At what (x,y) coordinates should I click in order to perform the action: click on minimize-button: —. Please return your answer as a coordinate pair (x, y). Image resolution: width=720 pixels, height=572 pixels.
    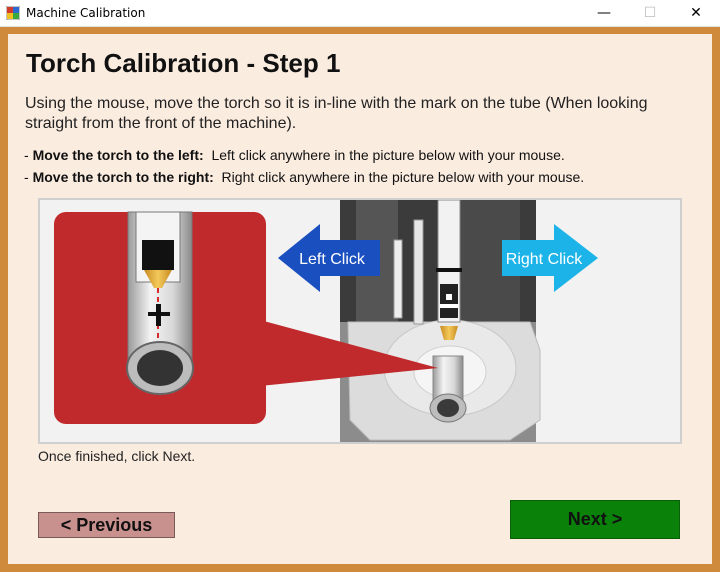
    Looking at the image, I should click on (604, 13).